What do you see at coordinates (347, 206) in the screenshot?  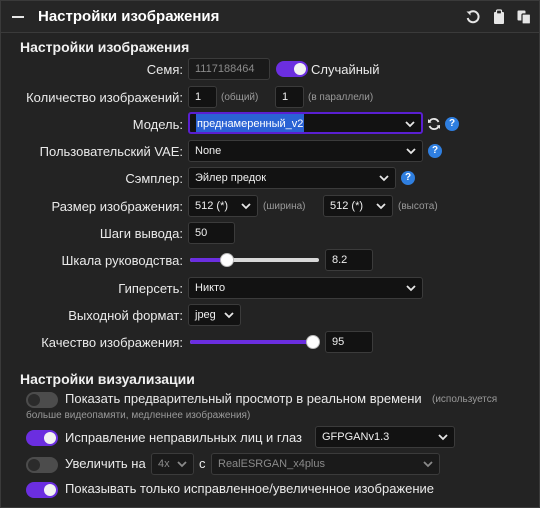 I see `height-select-value: 512 (*)` at bounding box center [347, 206].